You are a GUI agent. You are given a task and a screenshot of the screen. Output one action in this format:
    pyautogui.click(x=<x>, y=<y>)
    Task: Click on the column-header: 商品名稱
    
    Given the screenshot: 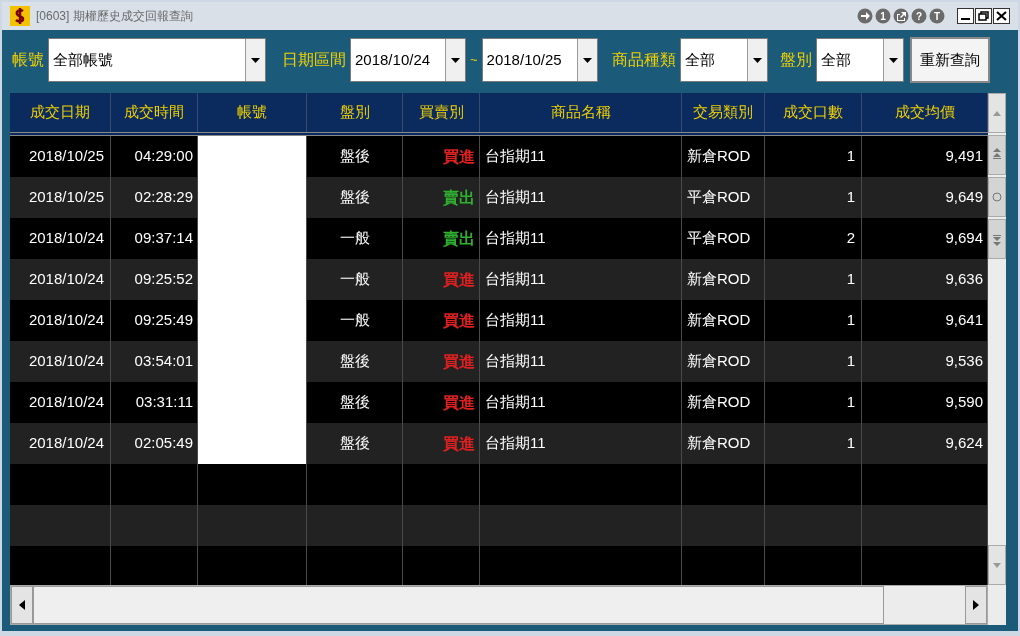 What is the action you would take?
    pyautogui.click(x=581, y=112)
    